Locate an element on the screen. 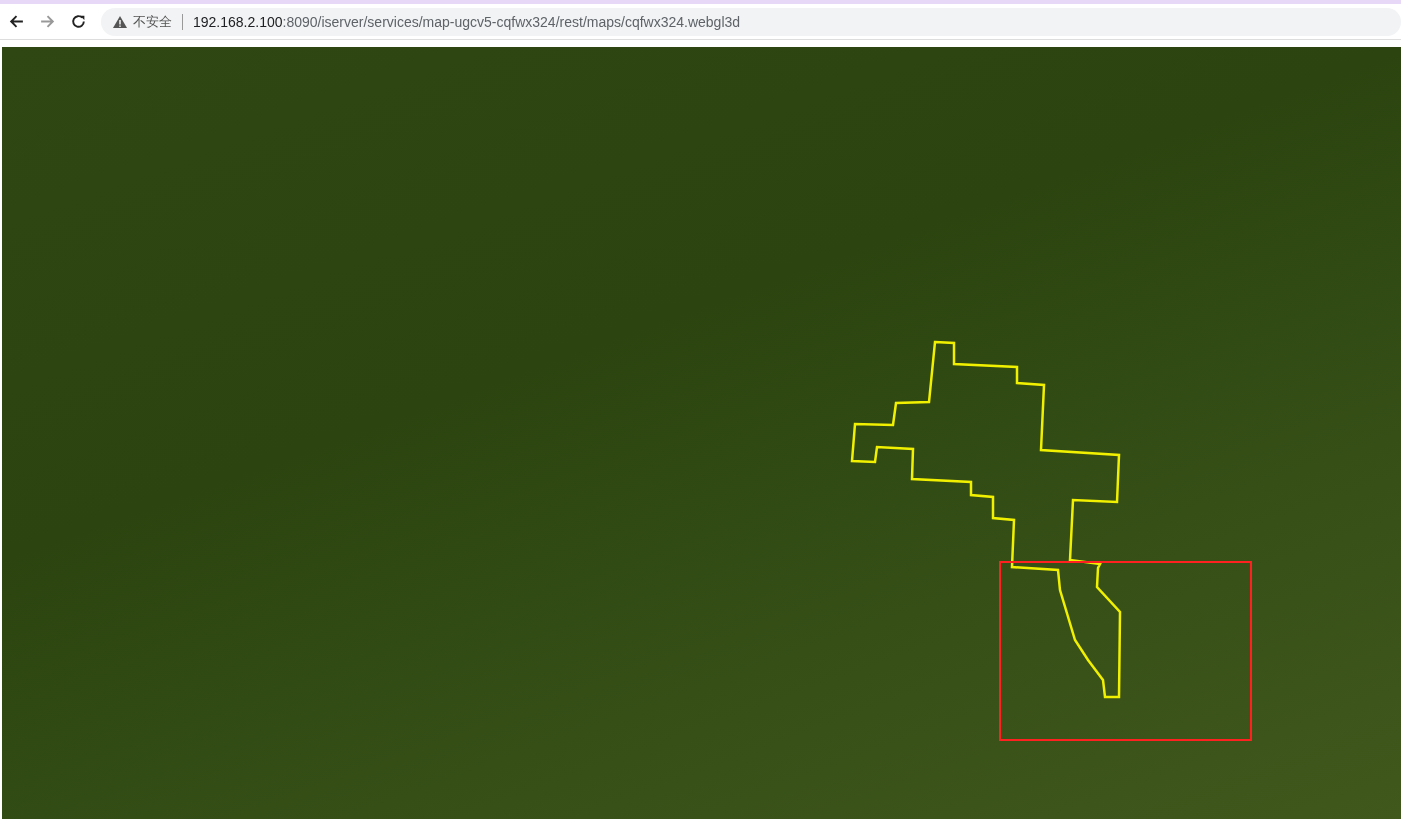 The height and width of the screenshot is (819, 1401). security-label: 不安全 is located at coordinates (152, 21).